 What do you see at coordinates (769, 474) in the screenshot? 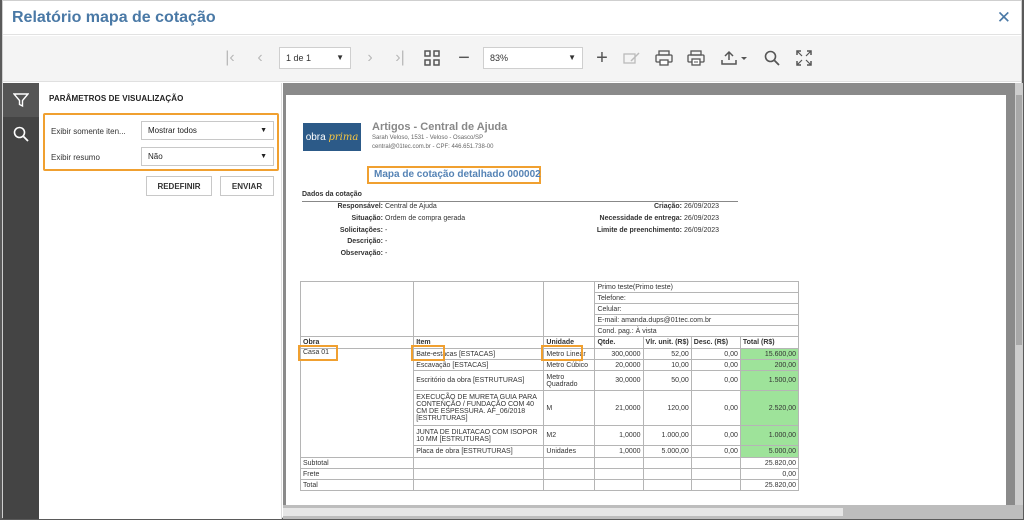
I see `summary-value: 0,00` at bounding box center [769, 474].